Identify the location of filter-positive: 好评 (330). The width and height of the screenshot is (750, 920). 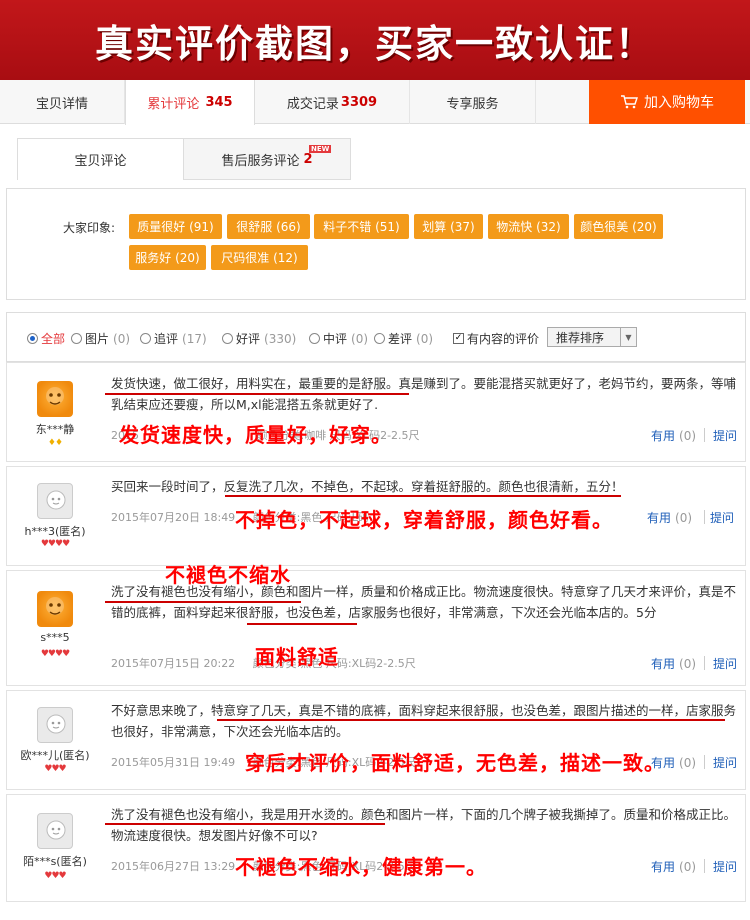
(259, 338).